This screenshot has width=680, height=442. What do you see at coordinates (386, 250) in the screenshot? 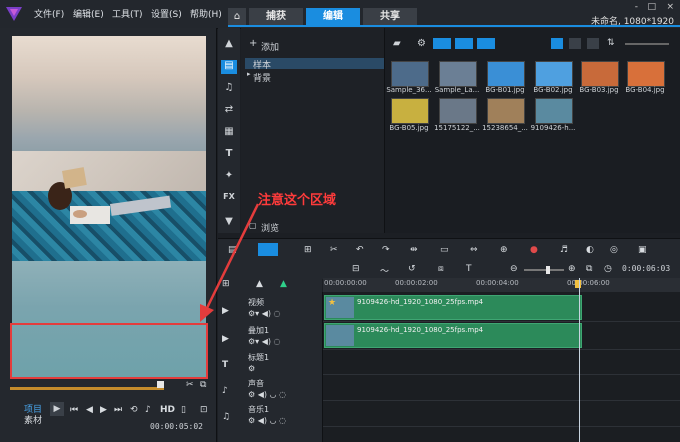
I see `redo-icon: ↷` at bounding box center [386, 250].